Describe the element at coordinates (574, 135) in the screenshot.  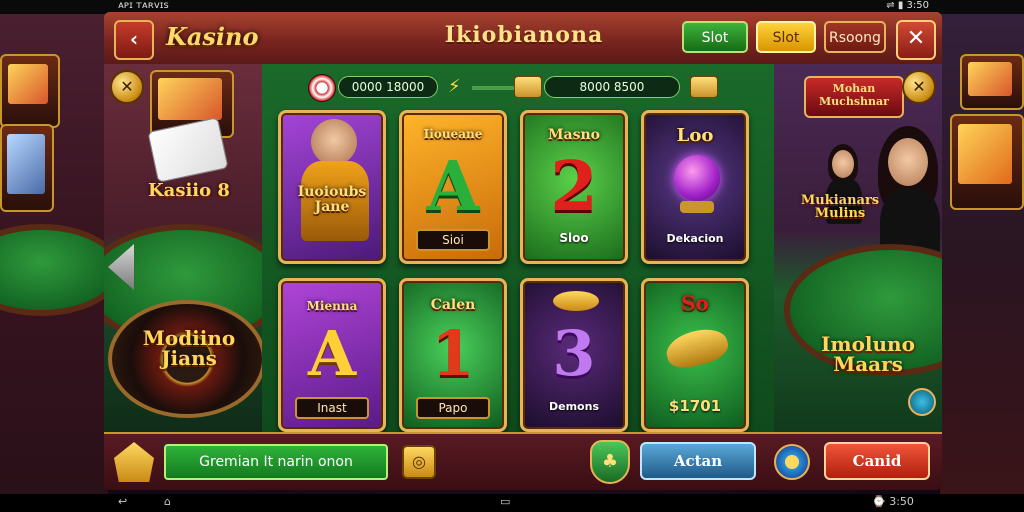
I see `tile-title: Masno` at that location.